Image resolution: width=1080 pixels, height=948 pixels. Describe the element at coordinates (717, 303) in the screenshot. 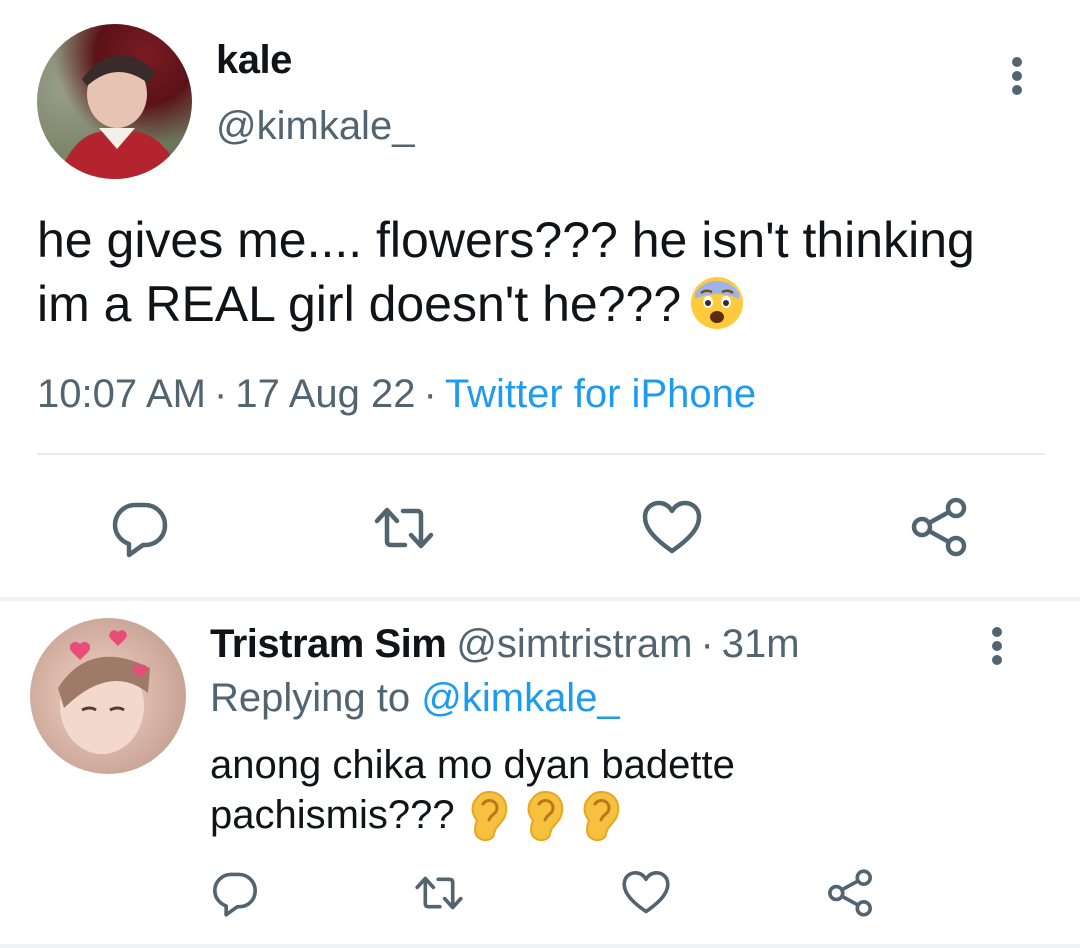

I see `anxious-face-emoji` at that location.